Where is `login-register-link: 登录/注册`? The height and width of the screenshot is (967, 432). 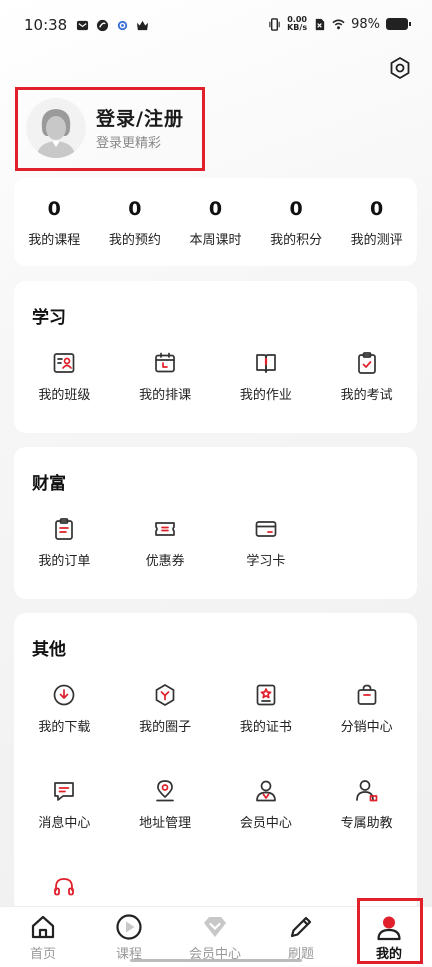 login-register-link: 登录/注册 is located at coordinates (140, 117).